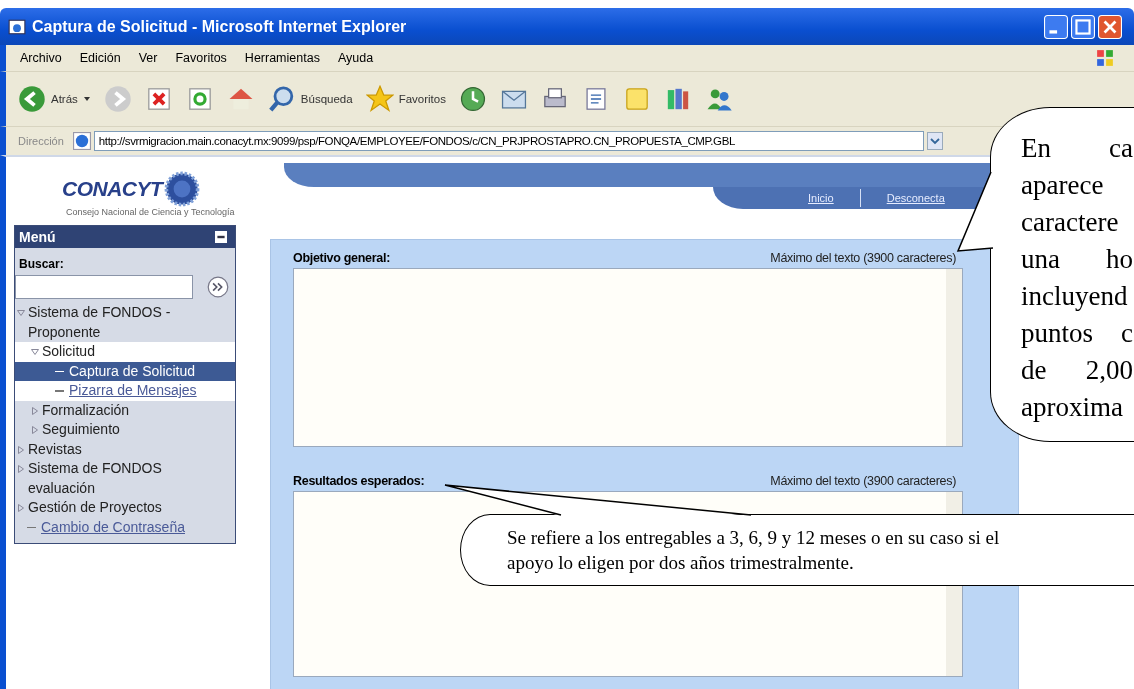 This screenshot has width=1134, height=689. What do you see at coordinates (753, 550) in the screenshot?
I see `callout-text: Se refiere a los entregables a 3, 6, 9 y 12 meses o en su caso si el apoyo lo eligen por dos años trimestralmente.` at bounding box center [753, 550].